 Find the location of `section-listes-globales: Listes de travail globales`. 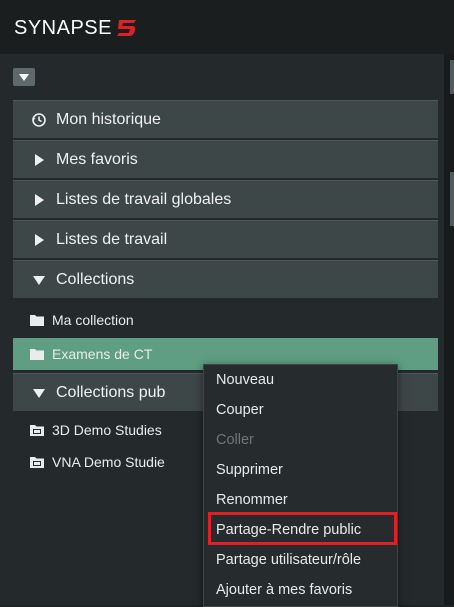

section-listes-globales: Listes de travail globales is located at coordinates (225, 199).